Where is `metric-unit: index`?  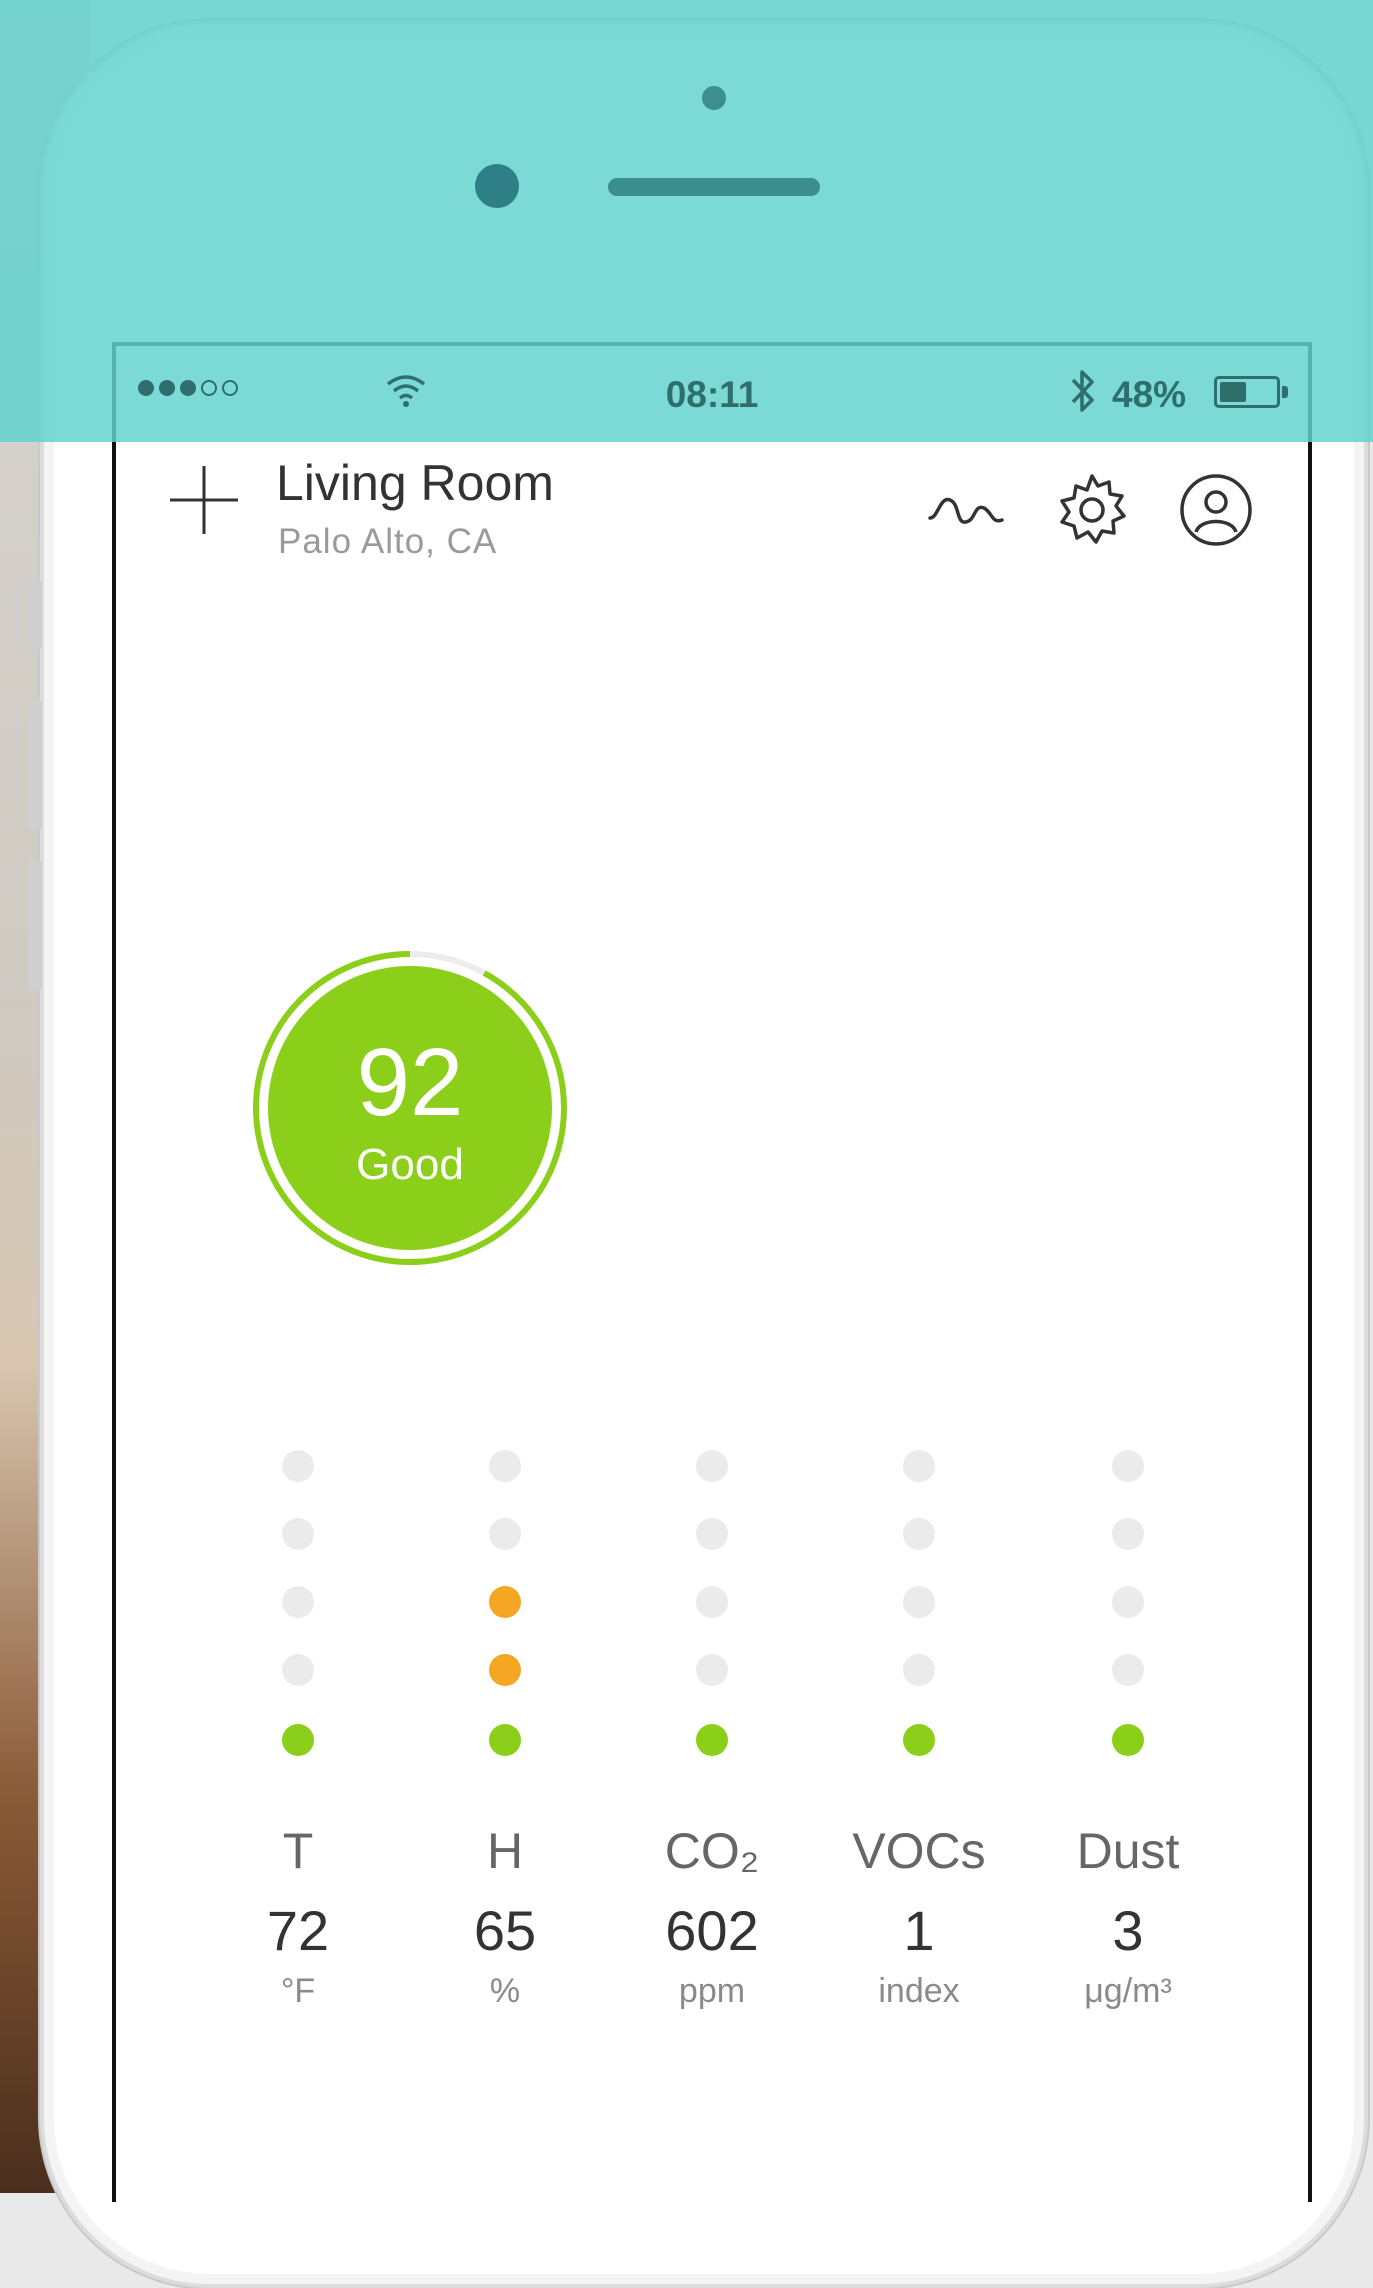
metric-unit: index is located at coordinates (919, 1991).